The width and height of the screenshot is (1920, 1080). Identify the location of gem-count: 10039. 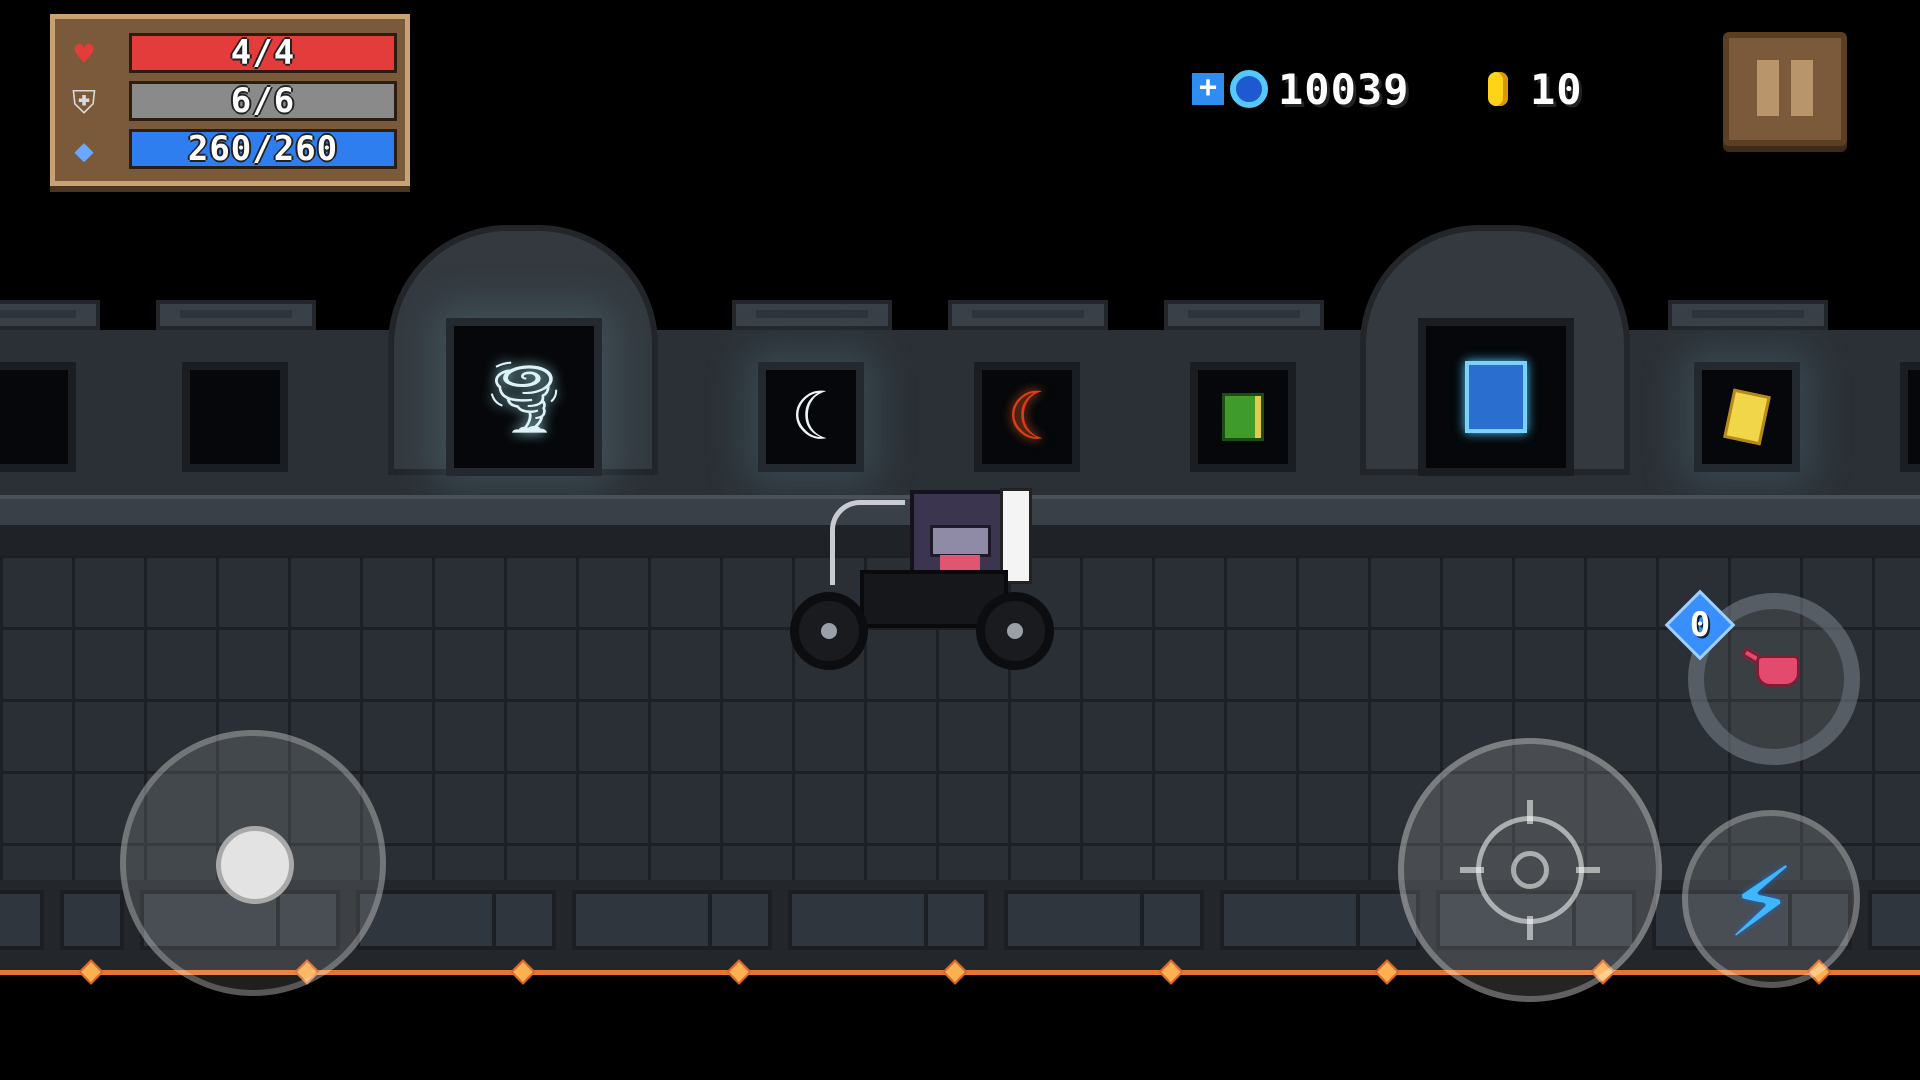
(1344, 89).